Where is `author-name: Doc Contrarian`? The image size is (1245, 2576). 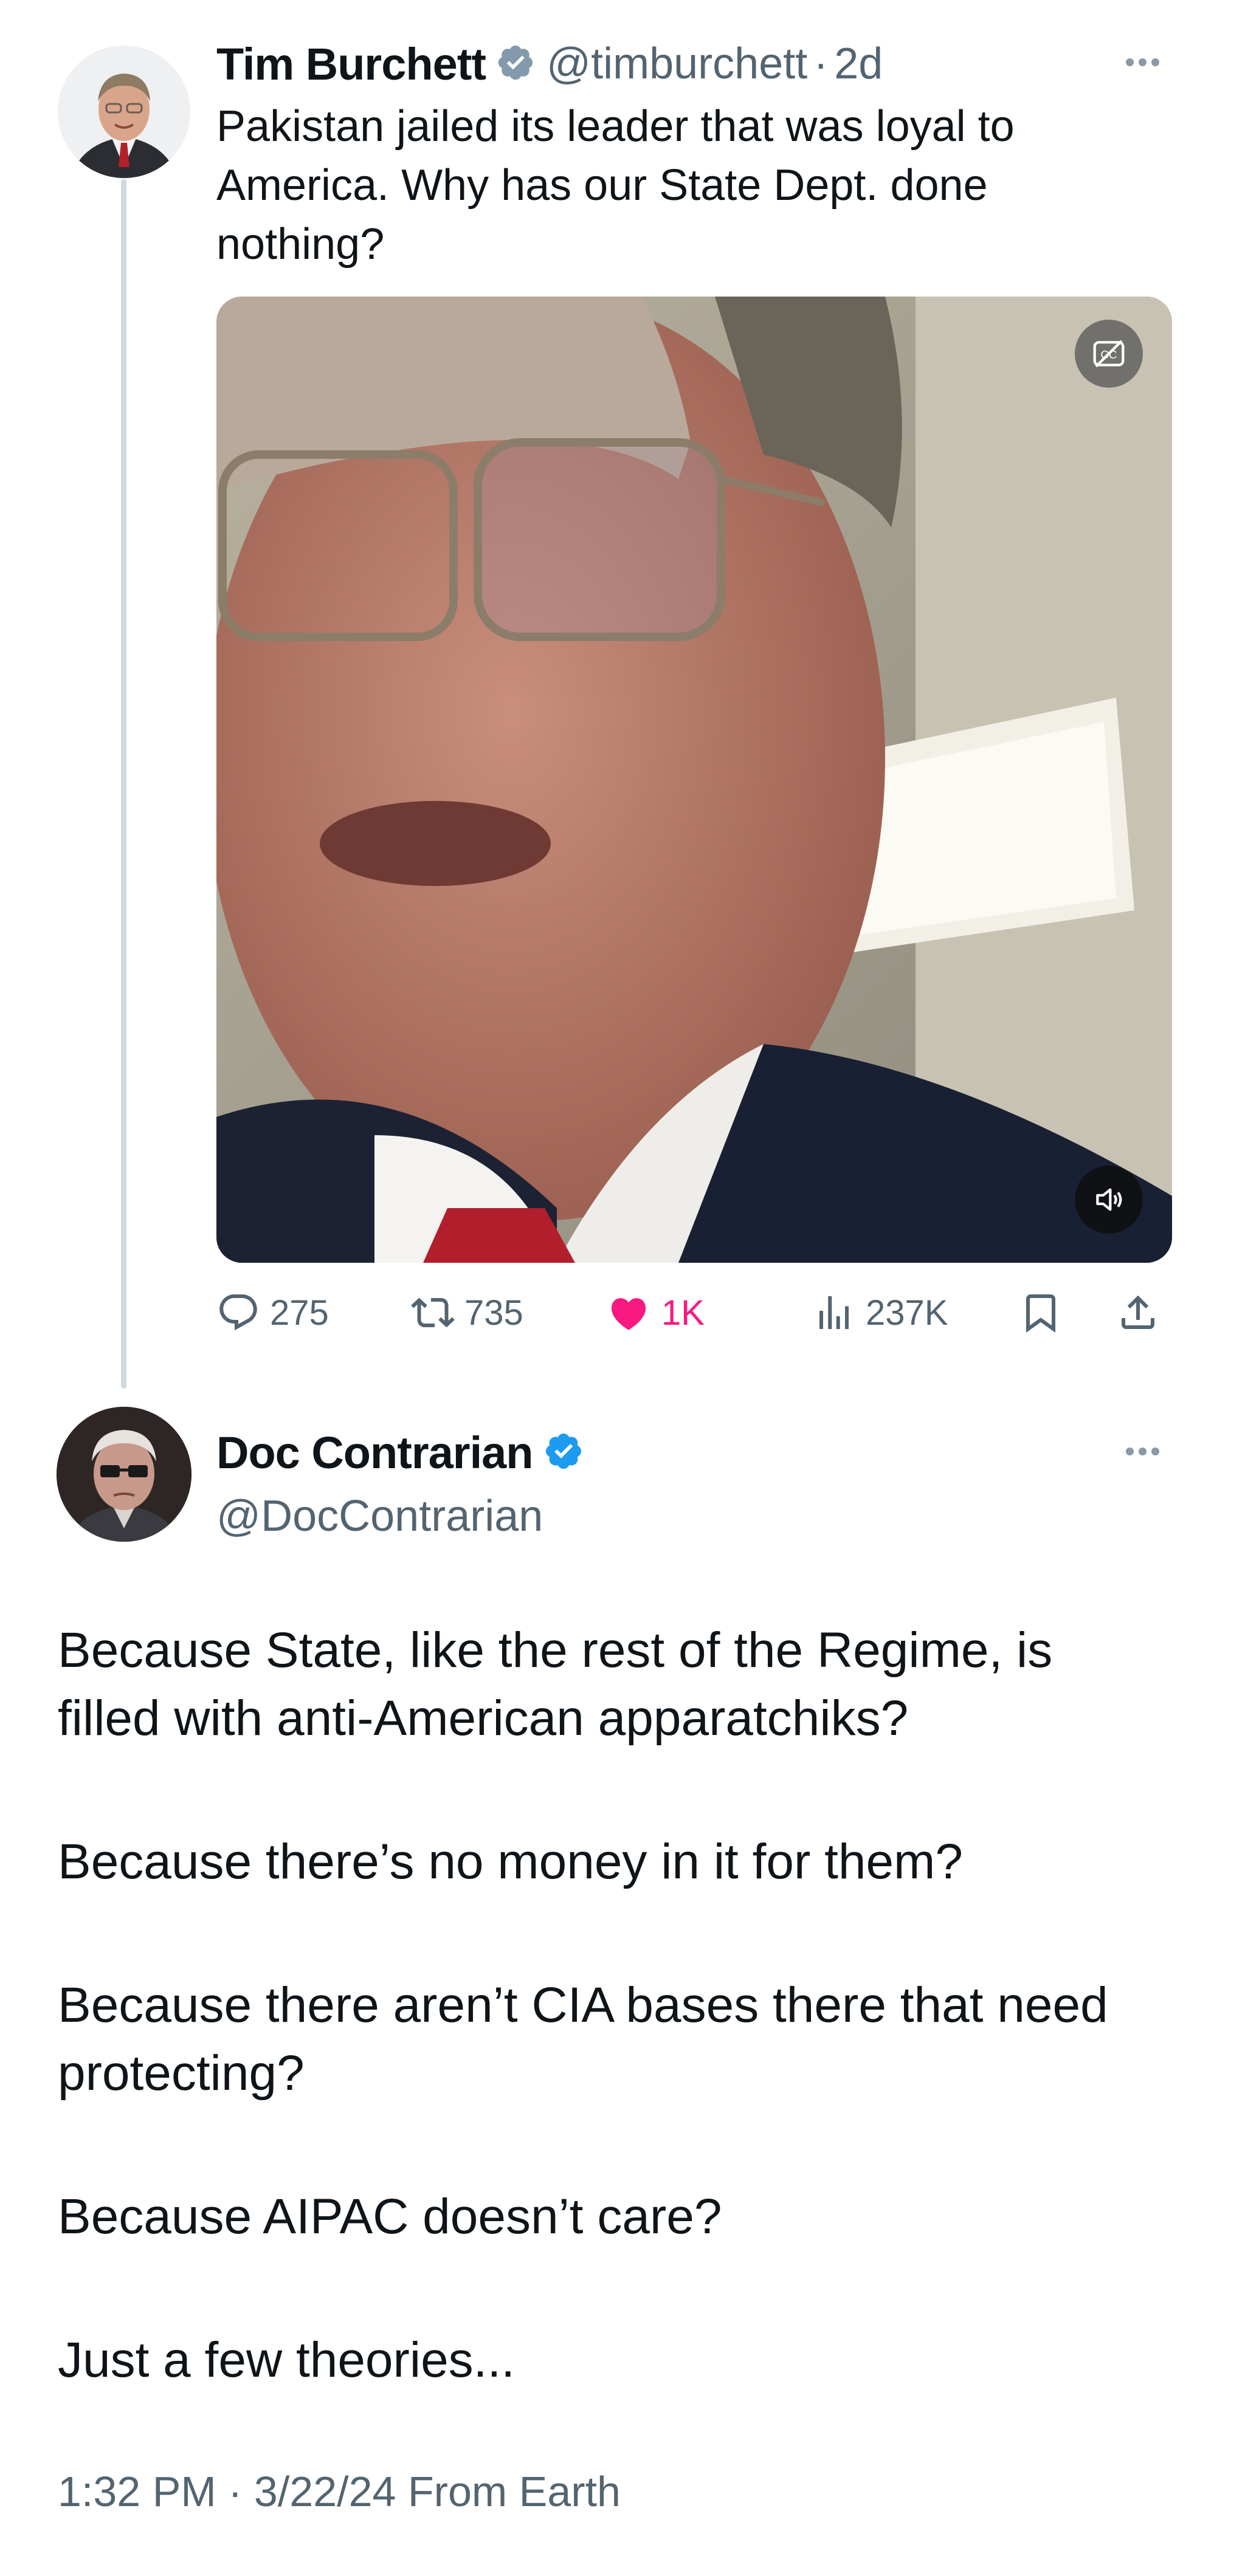
author-name: Doc Contrarian is located at coordinates (375, 1453).